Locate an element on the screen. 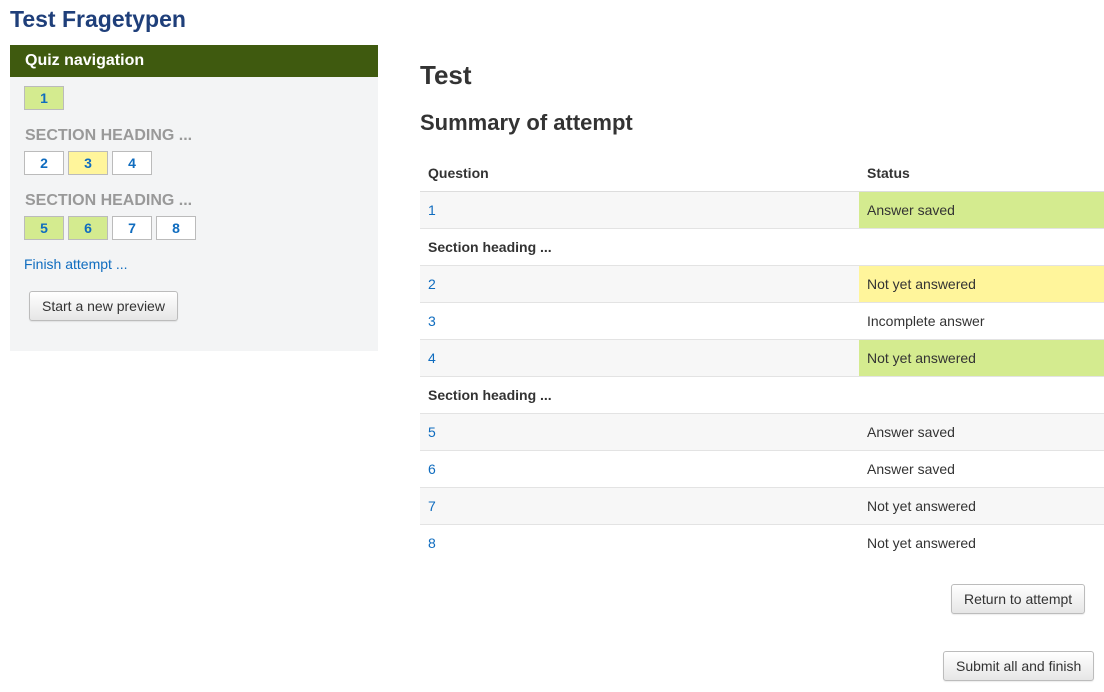  question-cell: 5 is located at coordinates (639, 432).